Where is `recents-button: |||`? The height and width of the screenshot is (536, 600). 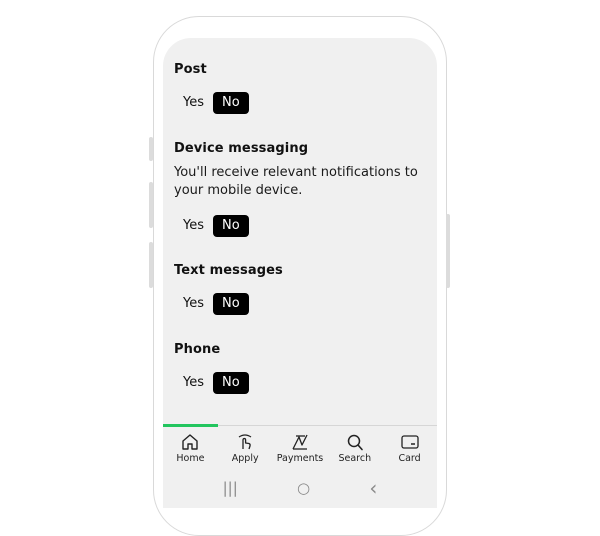
recents-button: ||| is located at coordinates (230, 488).